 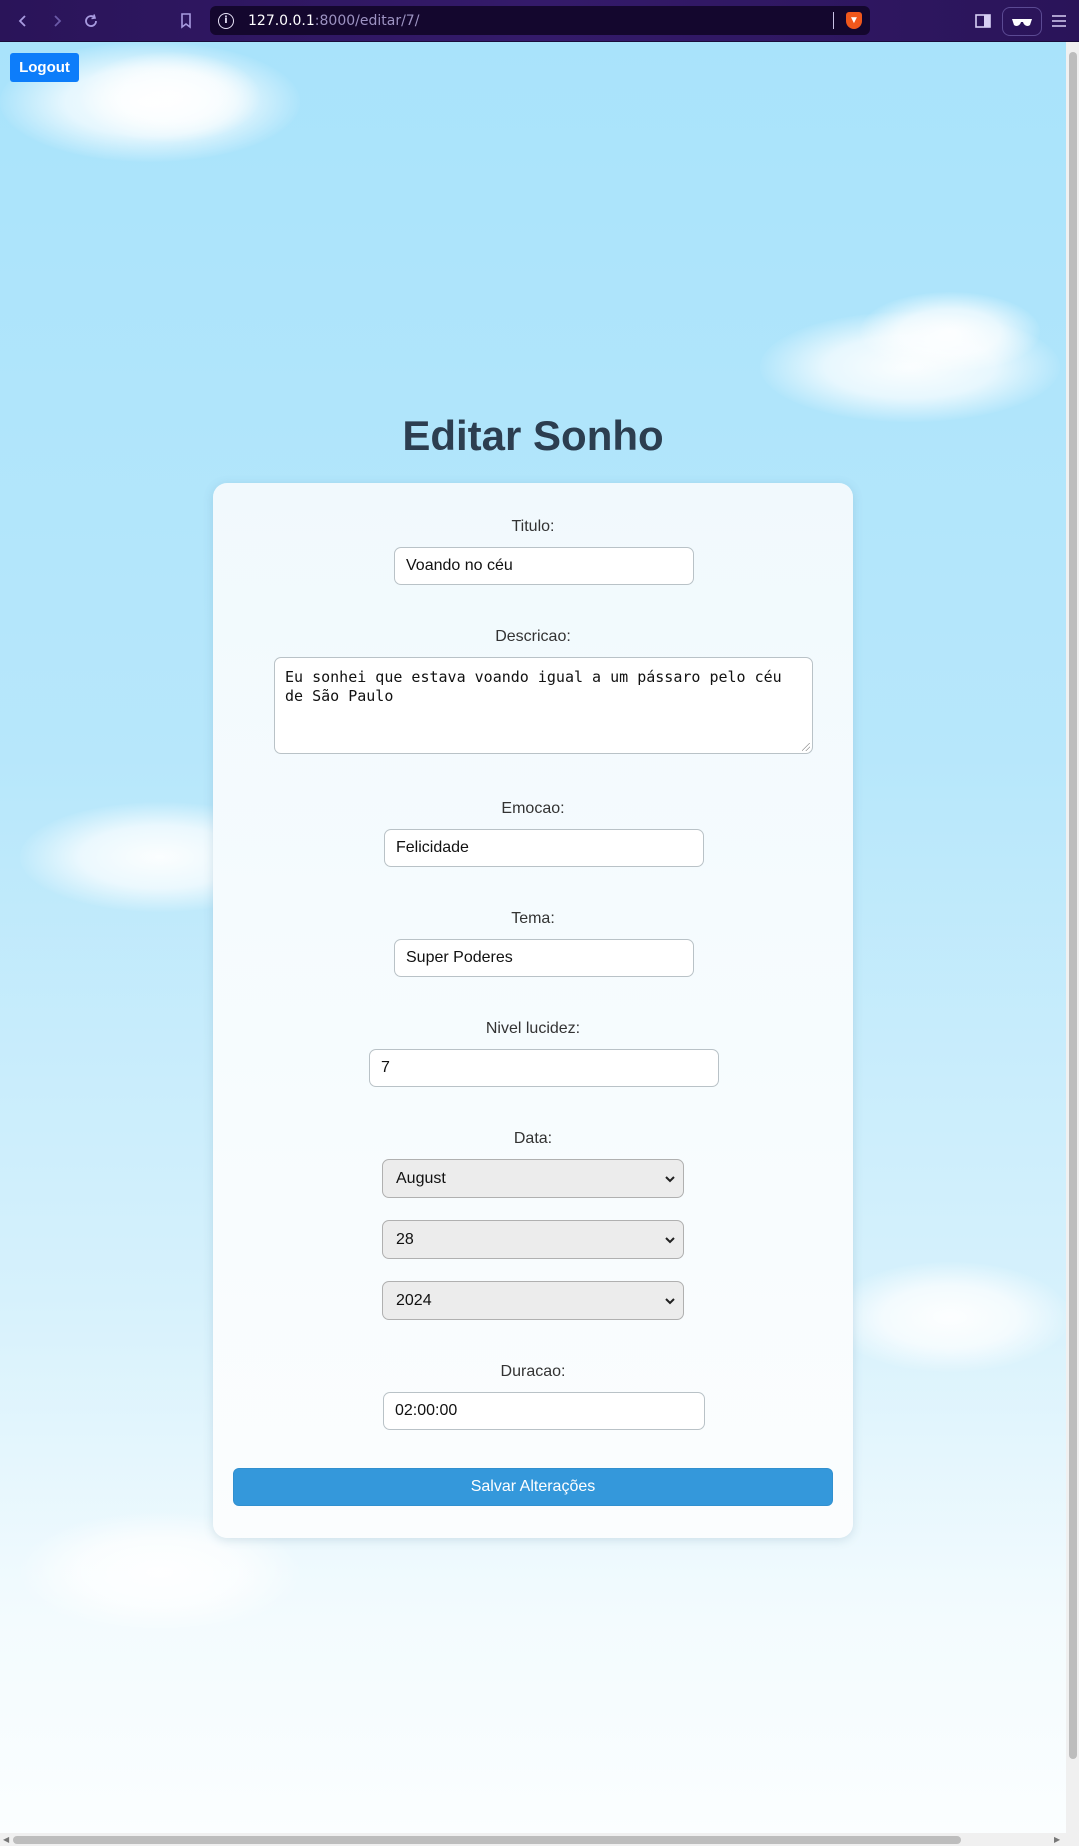 I want to click on menu-icon, so click(x=1059, y=20).